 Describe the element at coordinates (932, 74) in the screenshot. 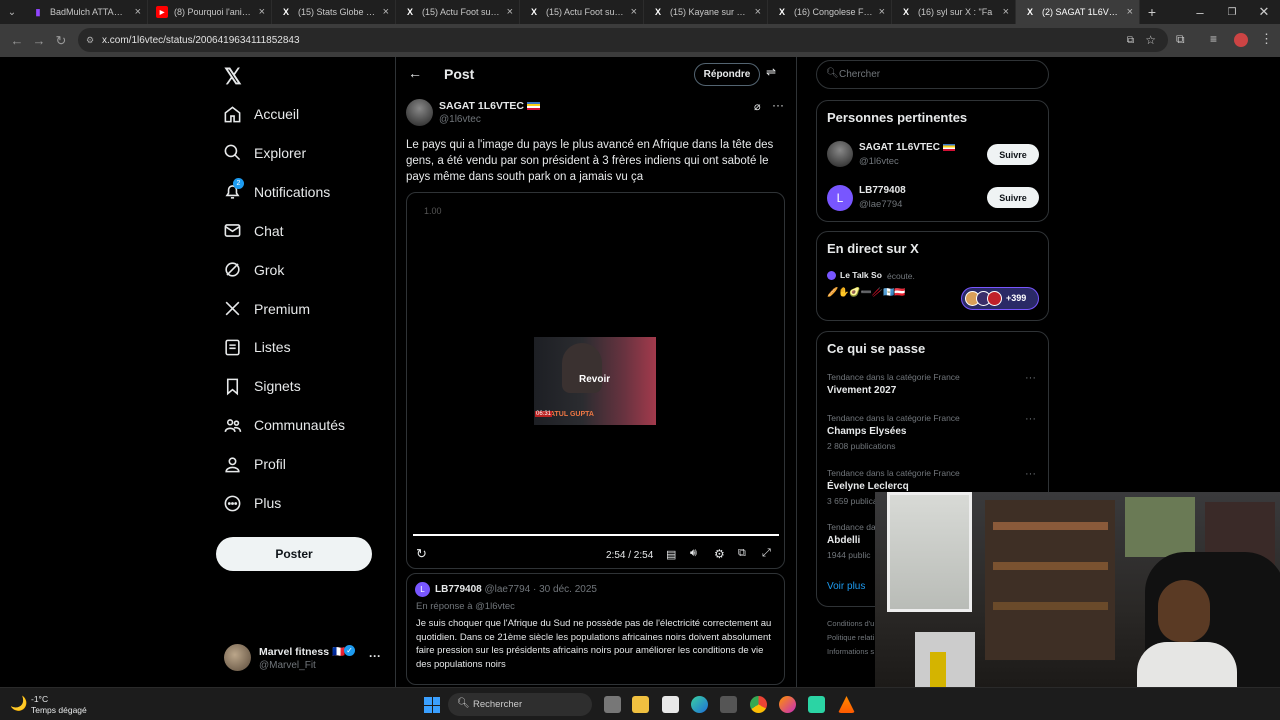

I see `search-input: 🔍︎ Chercher` at that location.